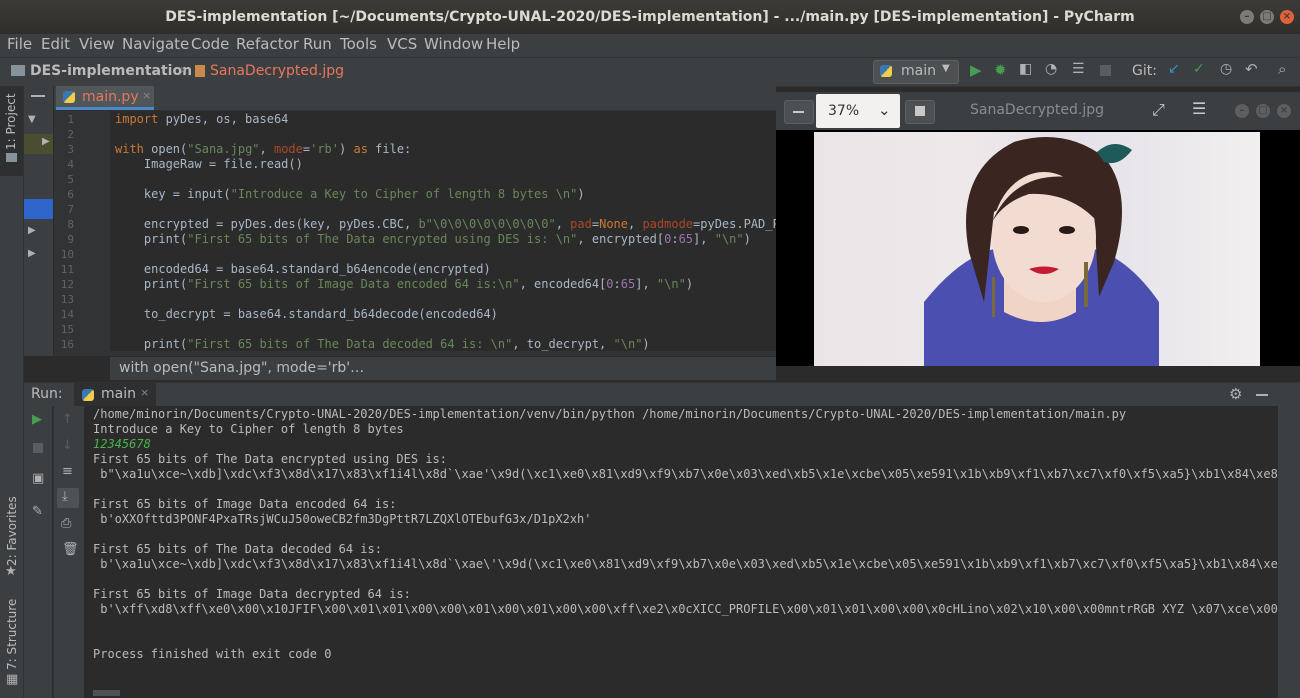 The width and height of the screenshot is (1300, 698). Describe the element at coordinates (1242, 111) in the screenshot. I see `viewer-minimize-icon: –` at that location.